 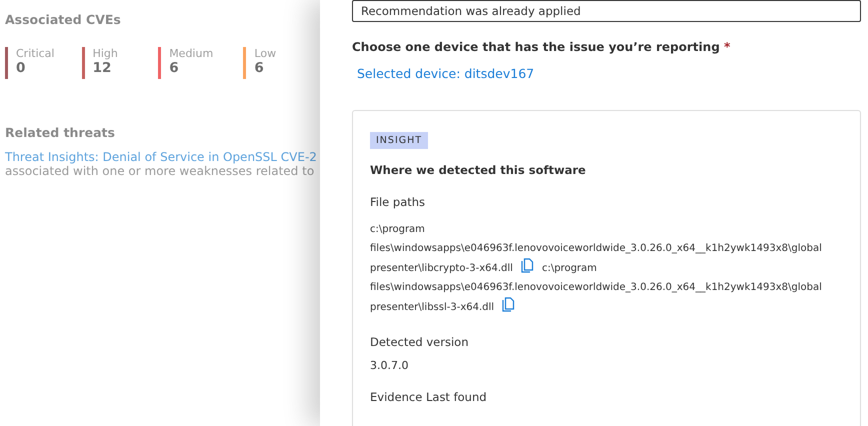 What do you see at coordinates (420, 342) in the screenshot?
I see `field-label: Detected version` at bounding box center [420, 342].